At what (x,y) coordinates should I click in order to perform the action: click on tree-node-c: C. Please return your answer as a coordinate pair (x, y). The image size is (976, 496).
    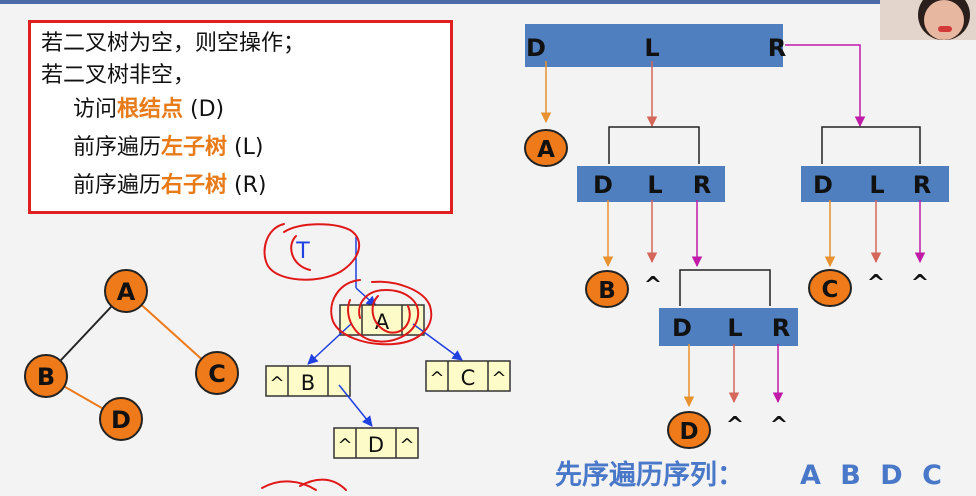
    Looking at the image, I should click on (217, 373).